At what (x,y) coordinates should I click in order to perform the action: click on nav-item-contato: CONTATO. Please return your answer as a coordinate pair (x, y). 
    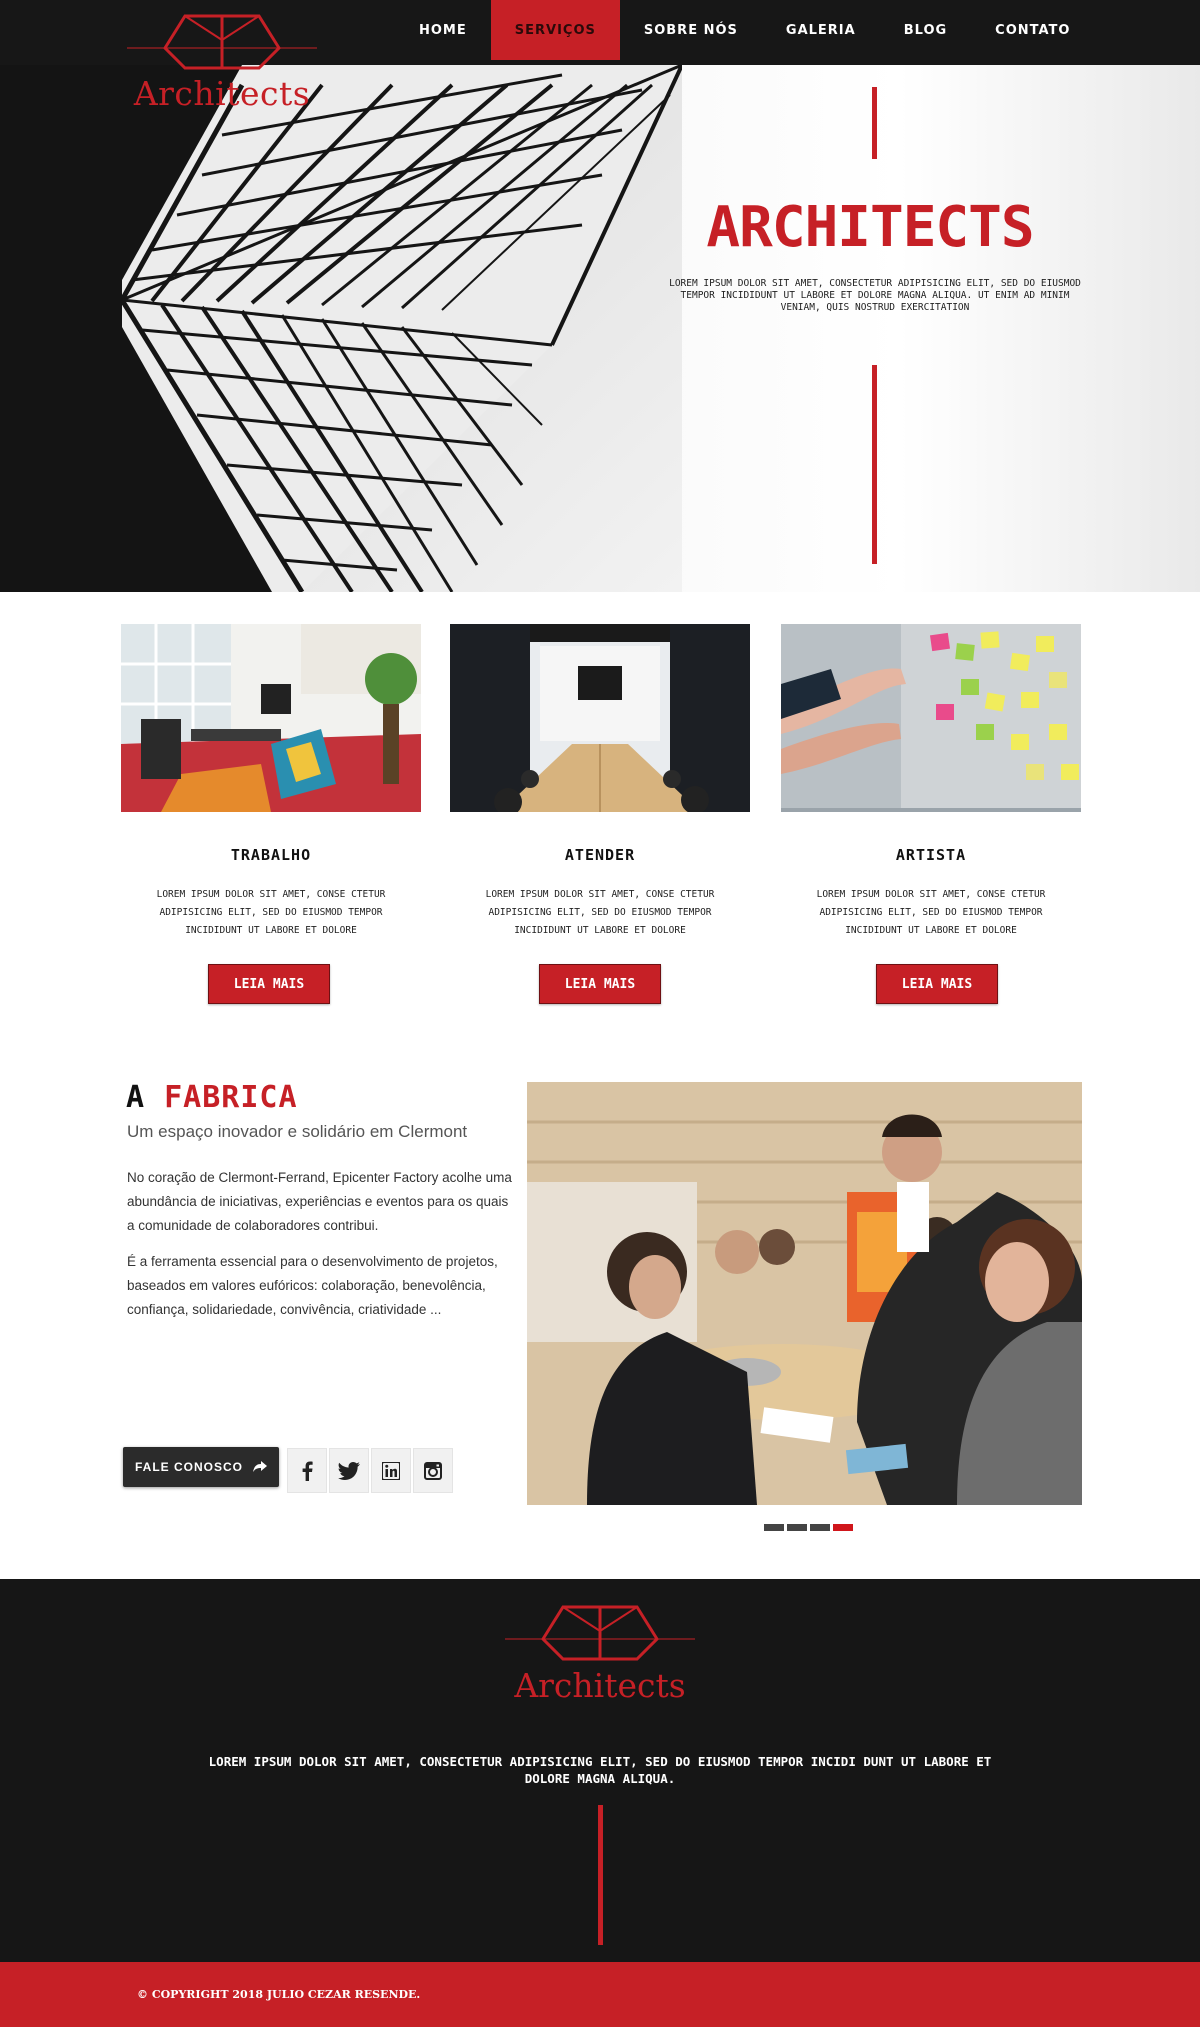
    Looking at the image, I should click on (1032, 30).